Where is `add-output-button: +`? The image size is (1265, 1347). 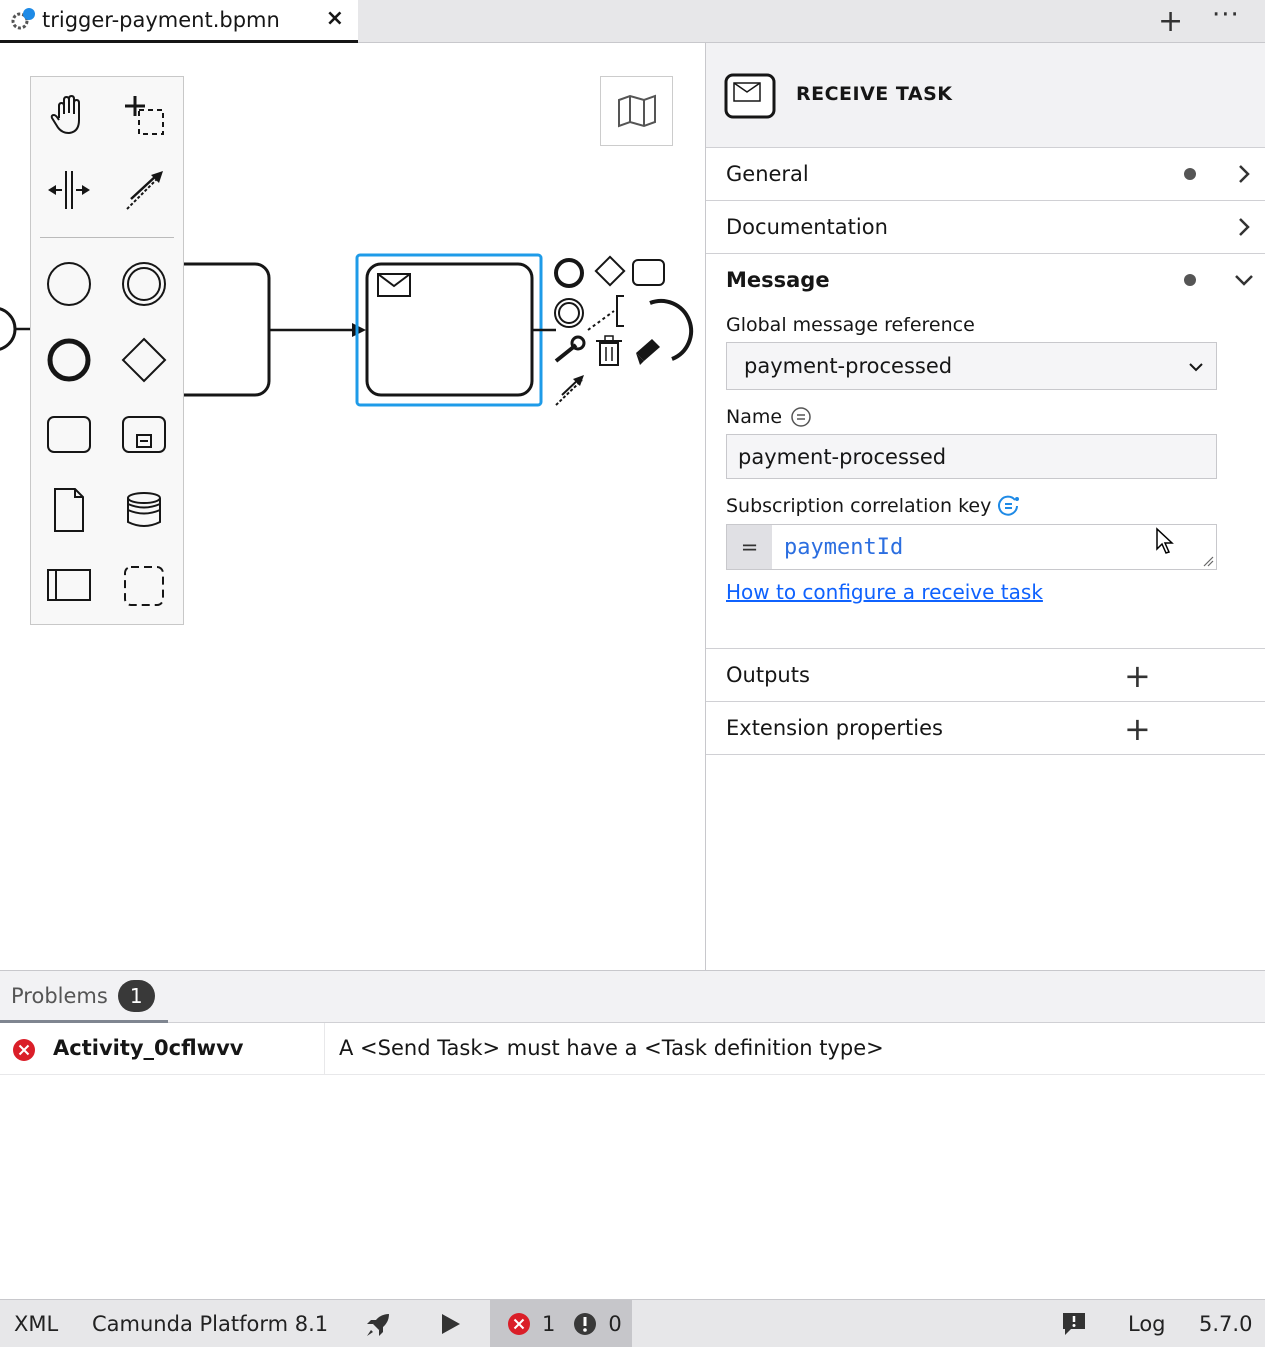 add-output-button: + is located at coordinates (1137, 676).